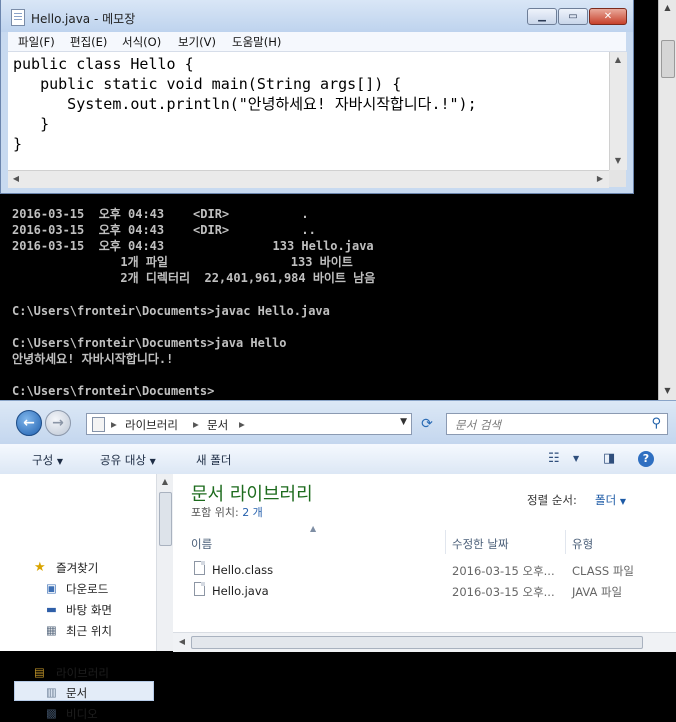 The image size is (676, 722). Describe the element at coordinates (77, 568) in the screenshot. I see `nav-favorites: 즐겨찾기` at that location.